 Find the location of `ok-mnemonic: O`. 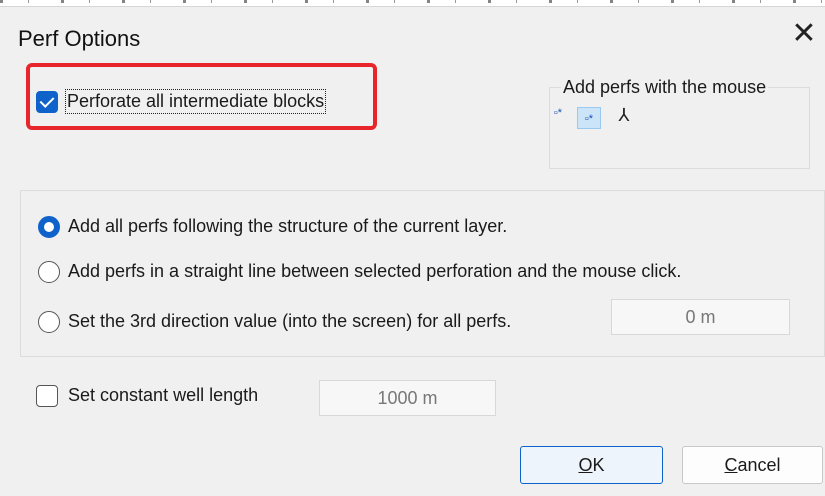

ok-mnemonic: O is located at coordinates (585, 465).